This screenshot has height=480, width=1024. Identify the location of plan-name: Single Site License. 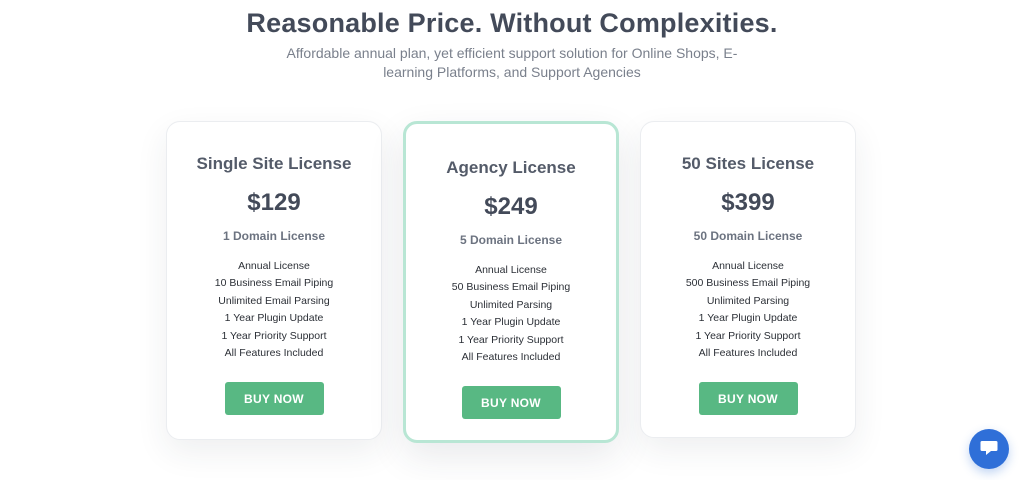
(274, 163).